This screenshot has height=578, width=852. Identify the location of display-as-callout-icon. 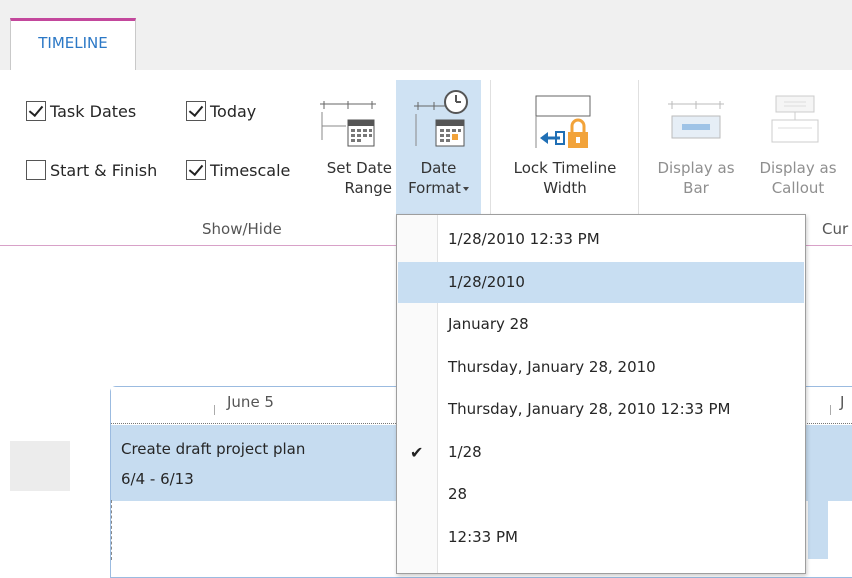
(795, 120).